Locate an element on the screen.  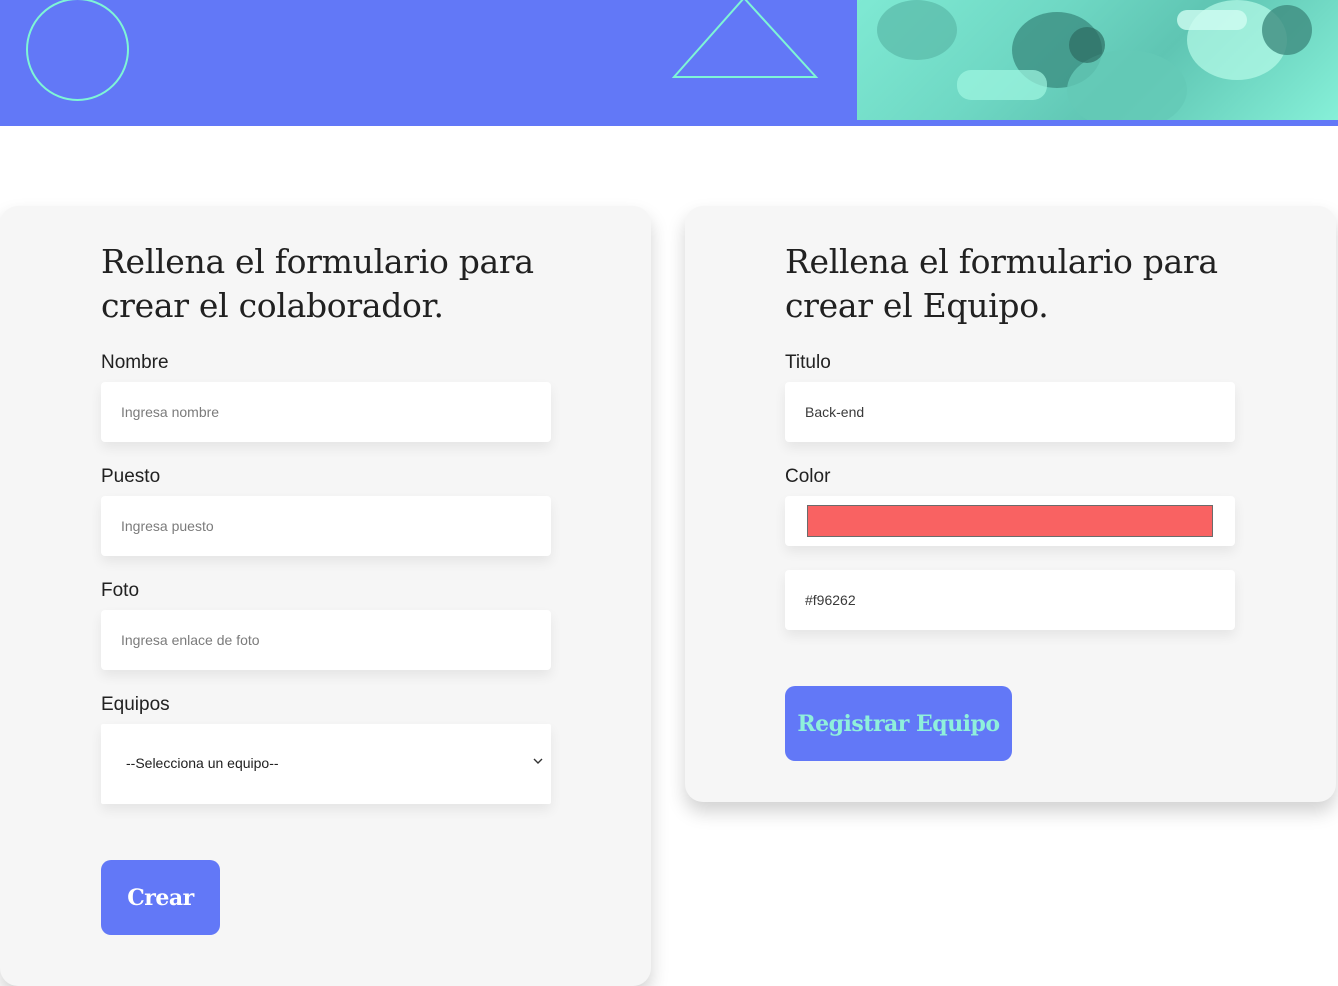
chevron-down-icon is located at coordinates (538, 761).